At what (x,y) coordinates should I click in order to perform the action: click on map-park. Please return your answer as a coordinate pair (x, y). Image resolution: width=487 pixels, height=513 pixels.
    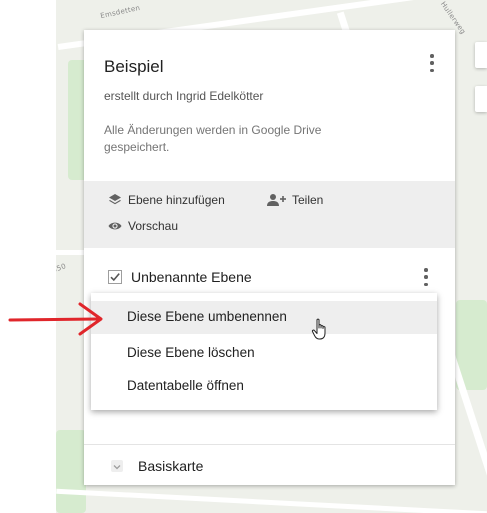
    Looking at the image, I should click on (71, 471).